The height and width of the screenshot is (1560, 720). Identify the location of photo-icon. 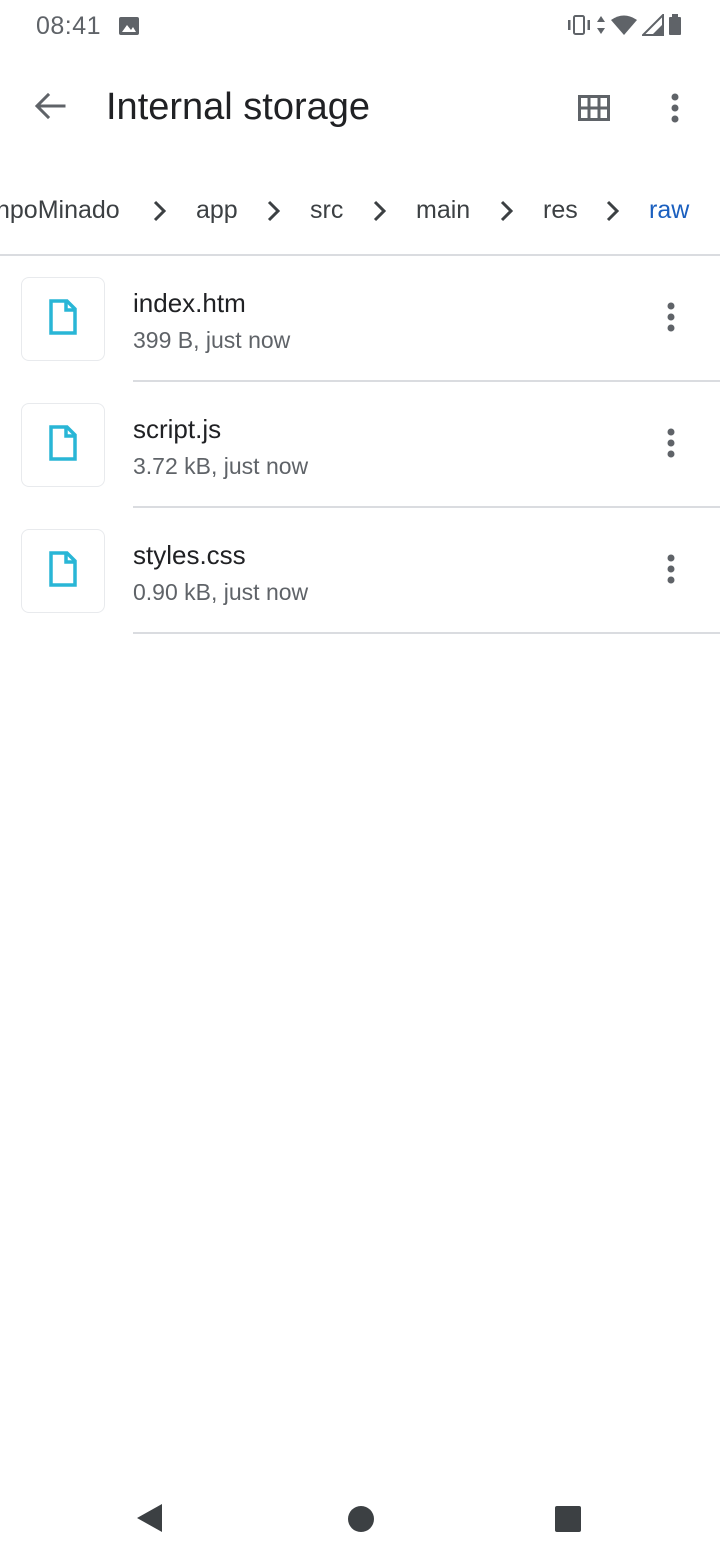
(129, 28).